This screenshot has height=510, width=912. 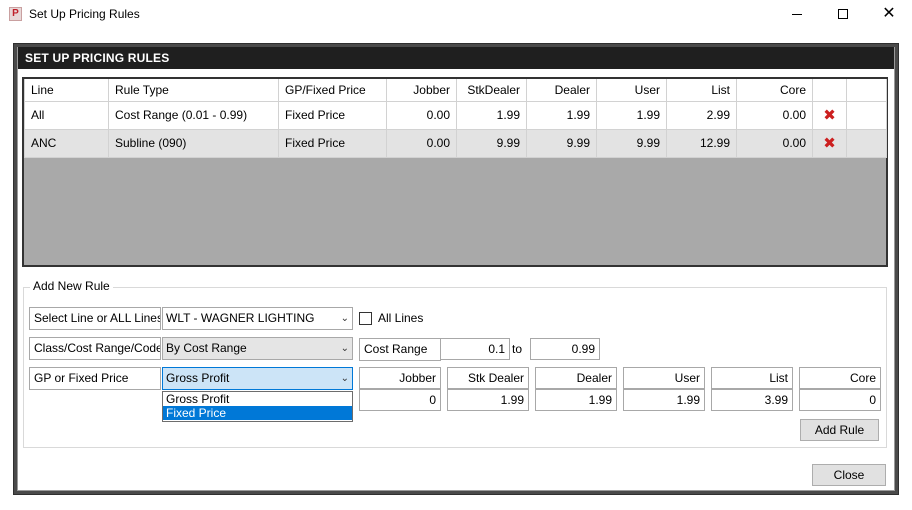 I want to click on cost-range-label: Cost Range, so click(x=400, y=349).